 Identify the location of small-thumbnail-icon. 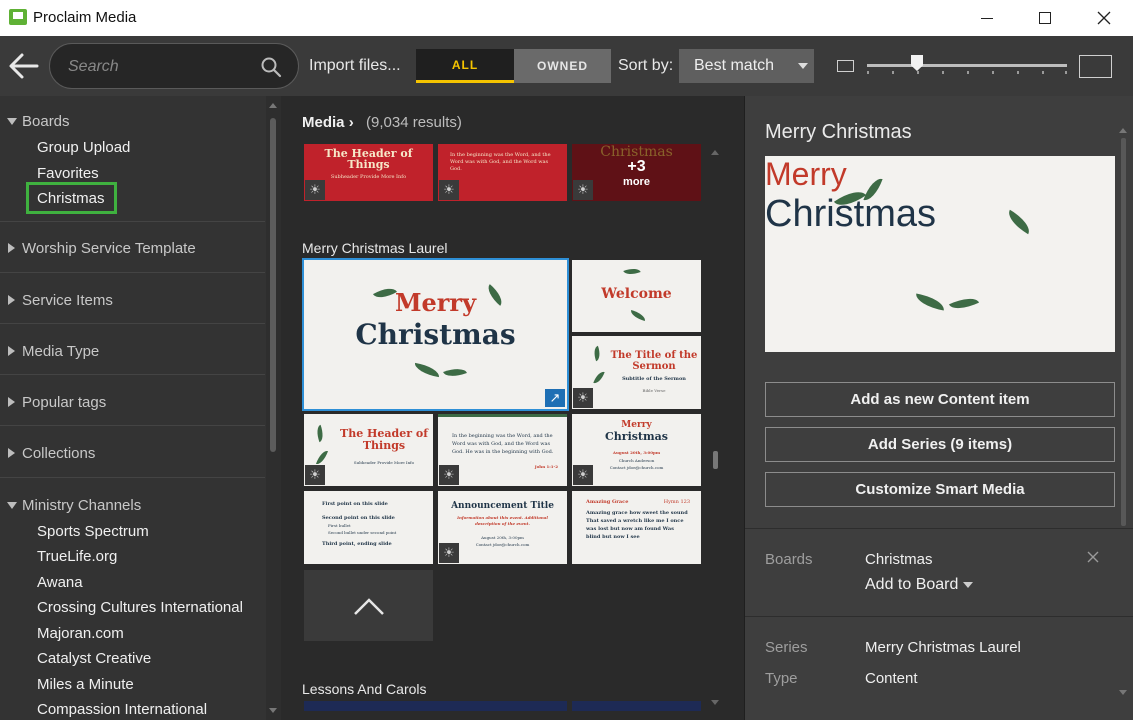
(845, 66).